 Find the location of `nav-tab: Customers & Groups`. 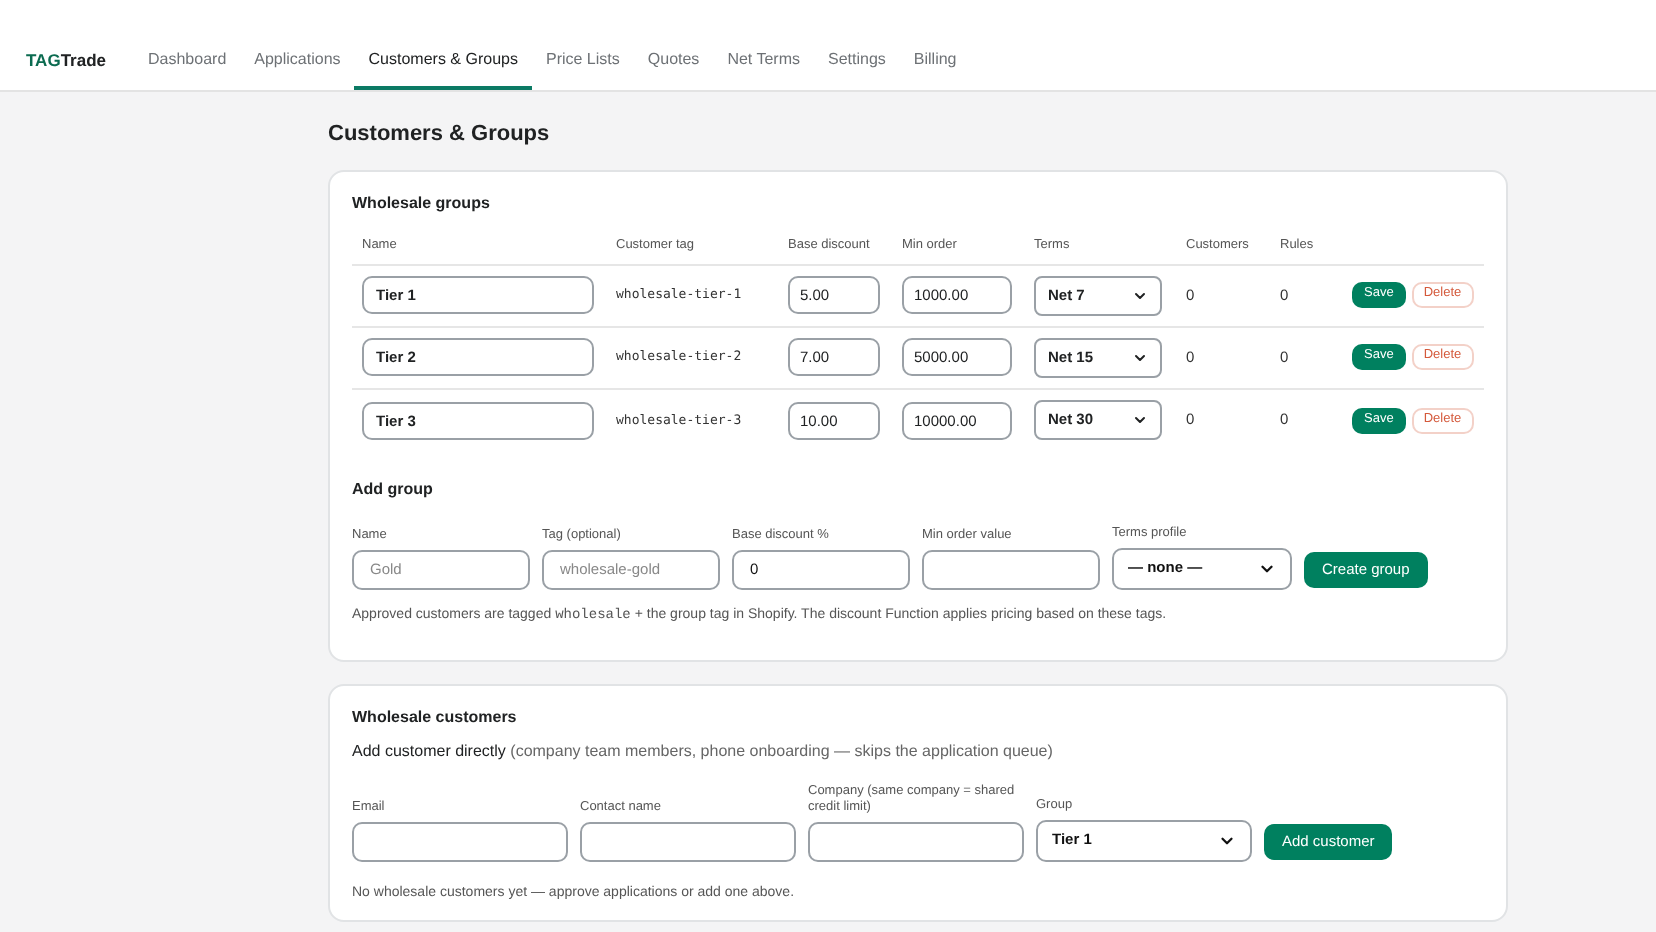

nav-tab: Customers & Groups is located at coordinates (443, 61).